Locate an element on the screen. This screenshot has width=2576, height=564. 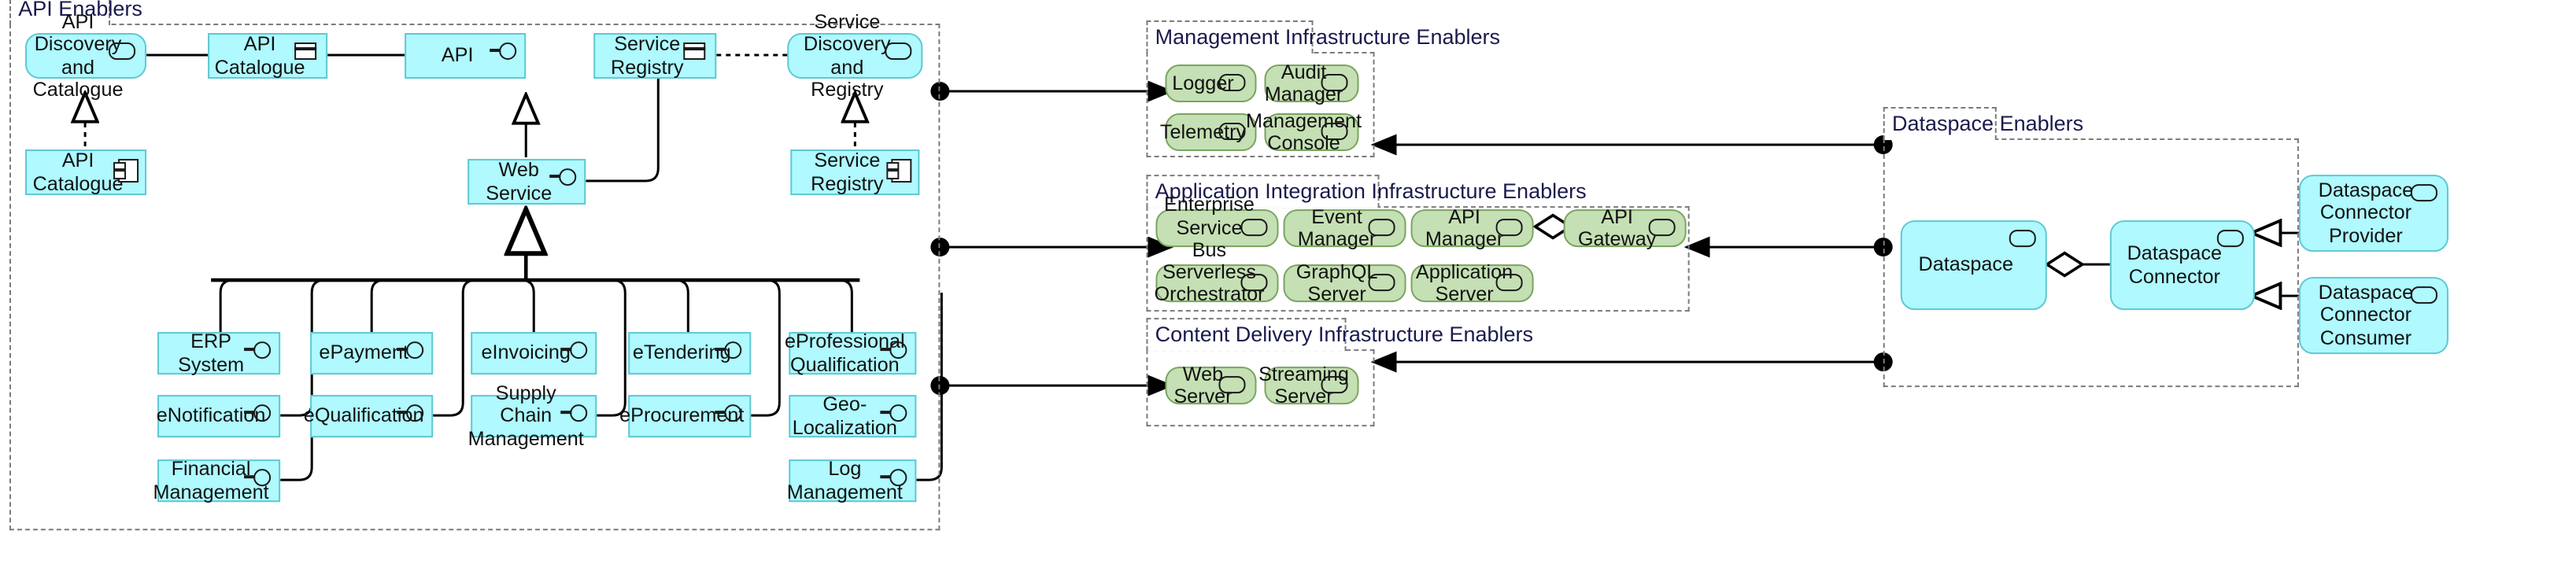
node-etendering: eTendering is located at coordinates (690, 353).